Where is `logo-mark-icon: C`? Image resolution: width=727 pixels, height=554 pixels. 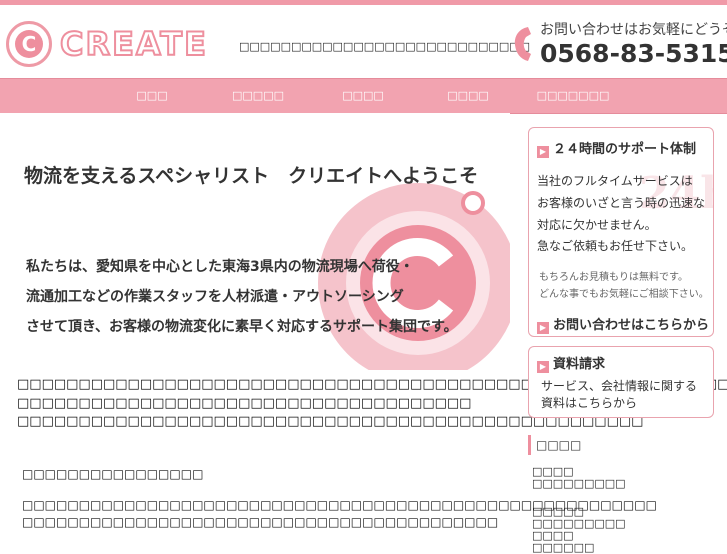 logo-mark-icon: C is located at coordinates (29, 44).